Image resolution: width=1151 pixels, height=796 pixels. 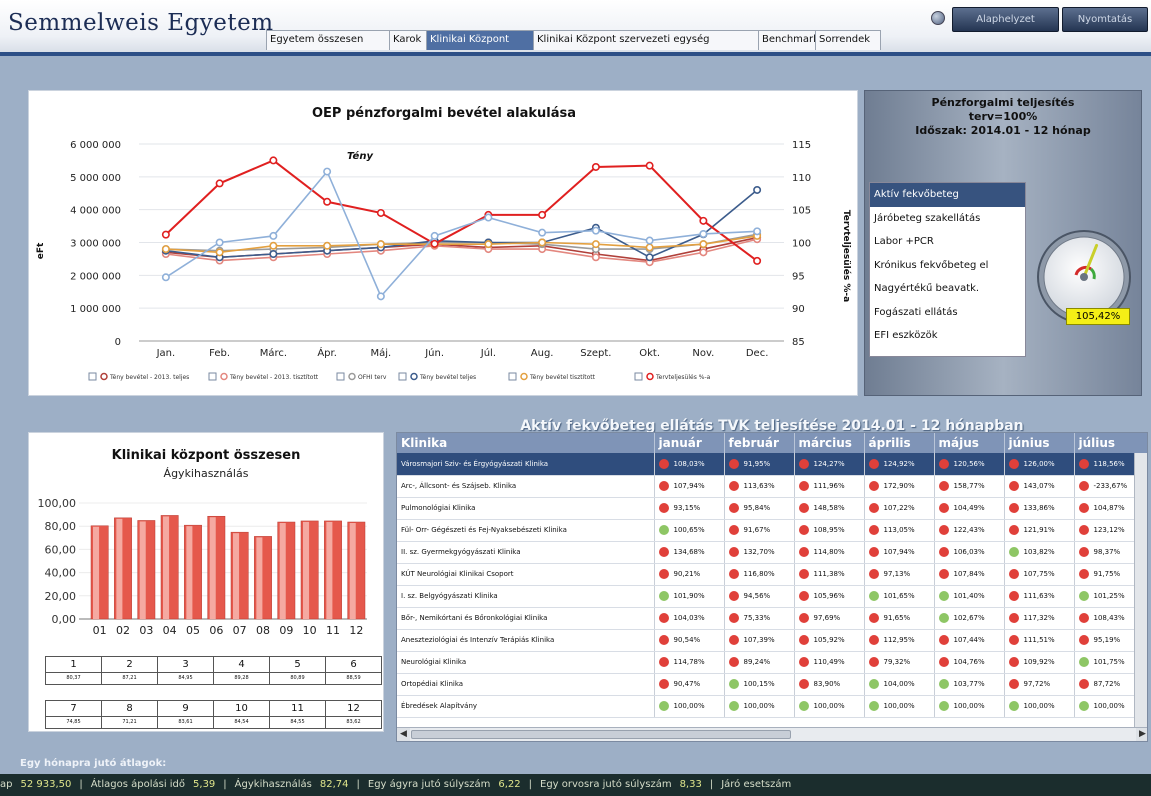 What do you see at coordinates (947, 289) in the screenshot?
I see `care-type-item: Nagyértékű beavatk.` at bounding box center [947, 289].